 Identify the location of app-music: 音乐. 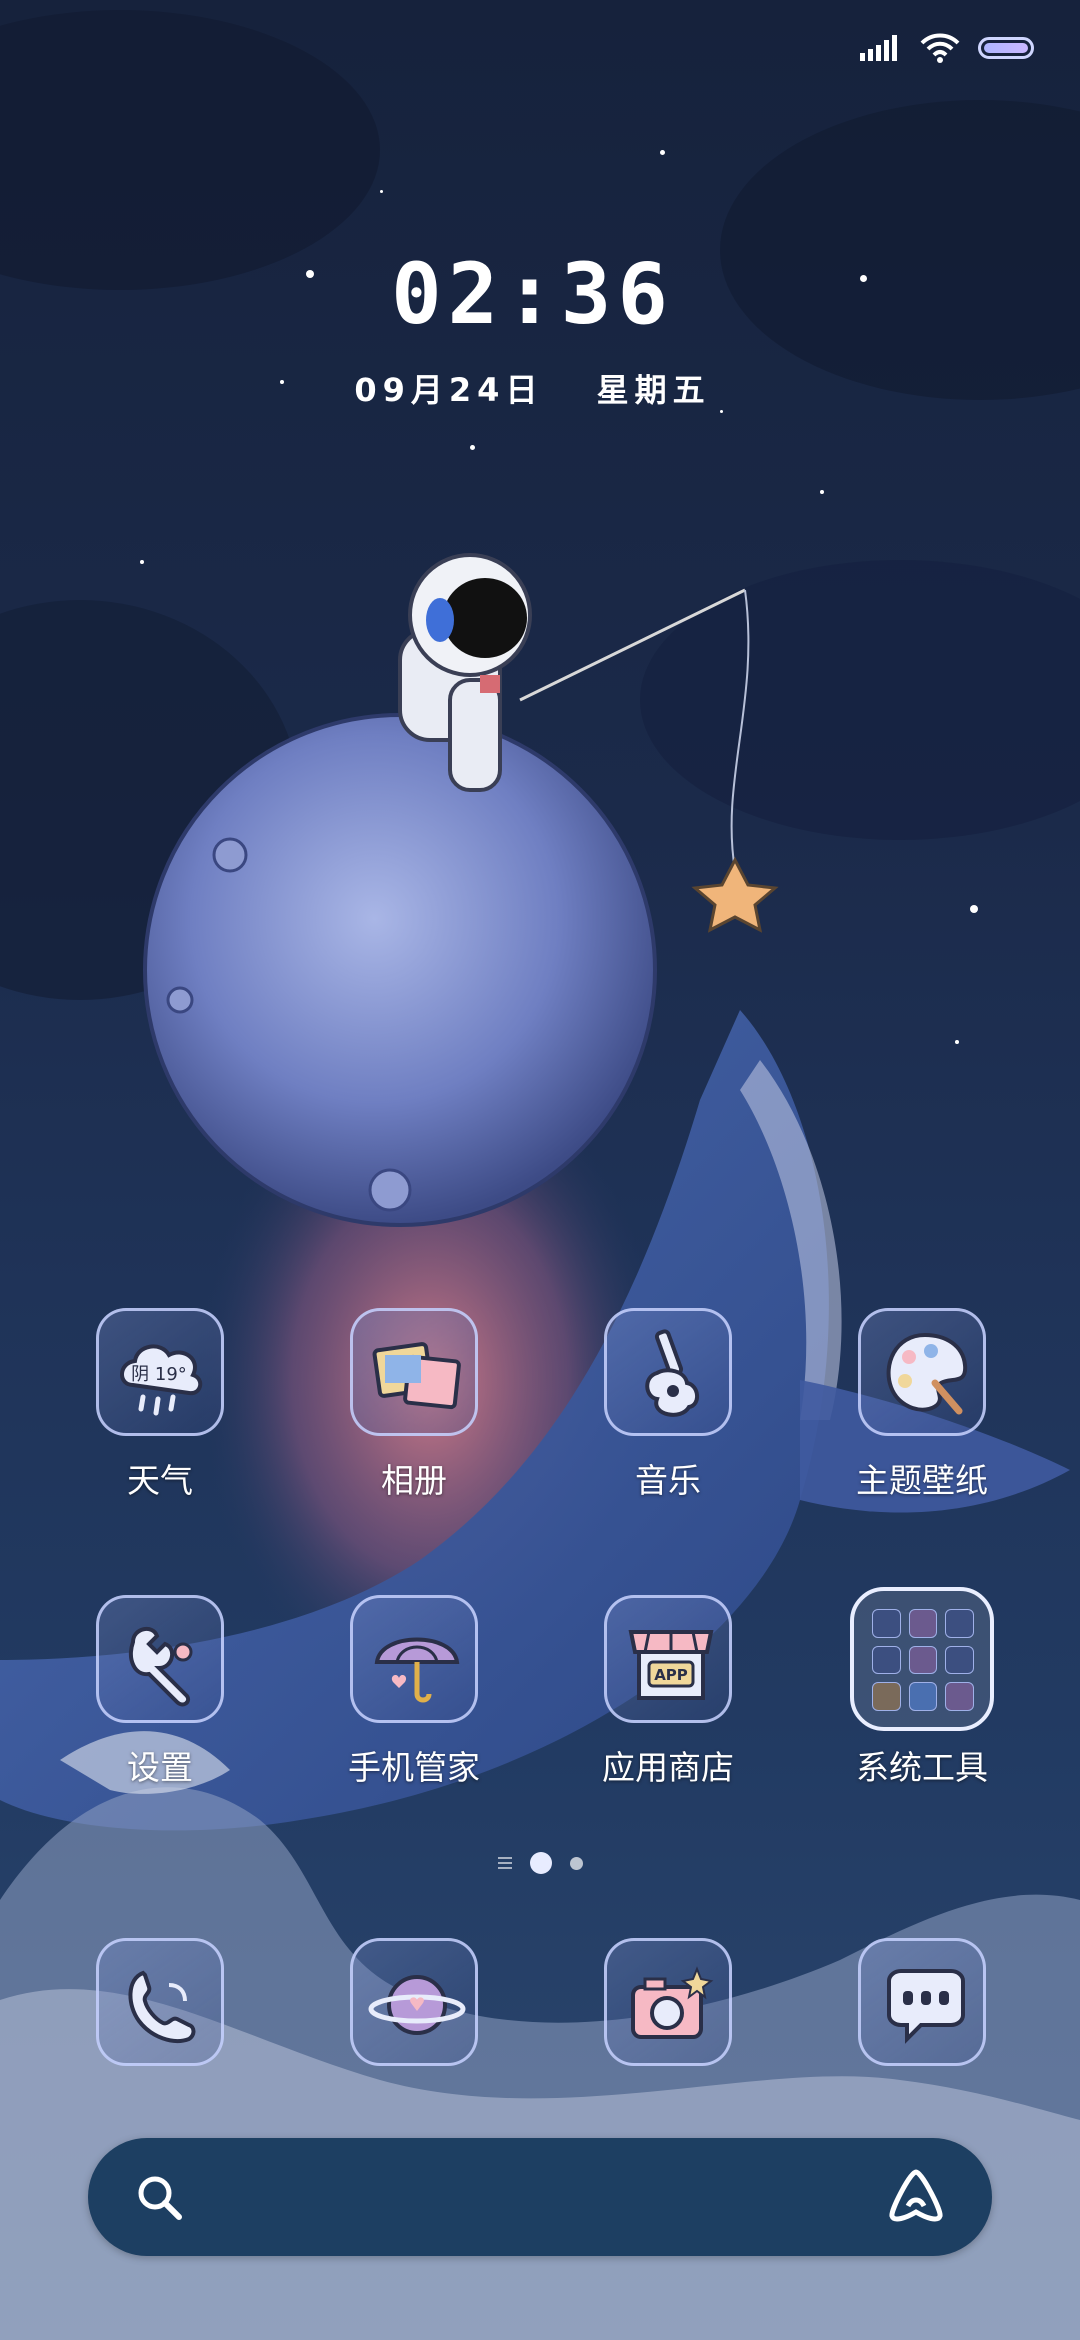
(668, 1405).